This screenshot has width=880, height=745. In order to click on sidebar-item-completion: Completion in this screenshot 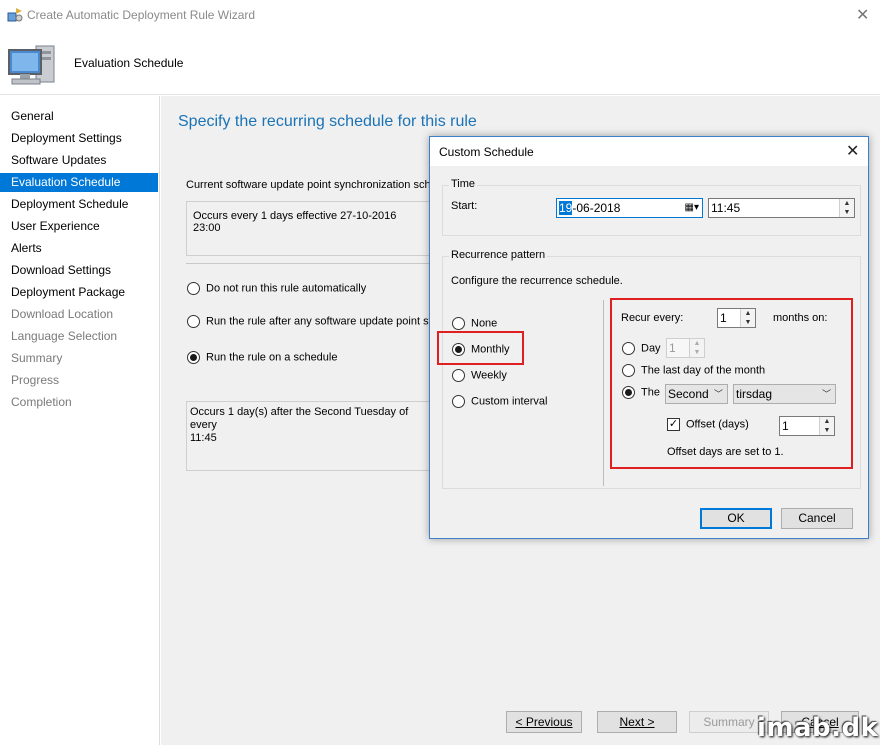, I will do `click(41, 402)`.